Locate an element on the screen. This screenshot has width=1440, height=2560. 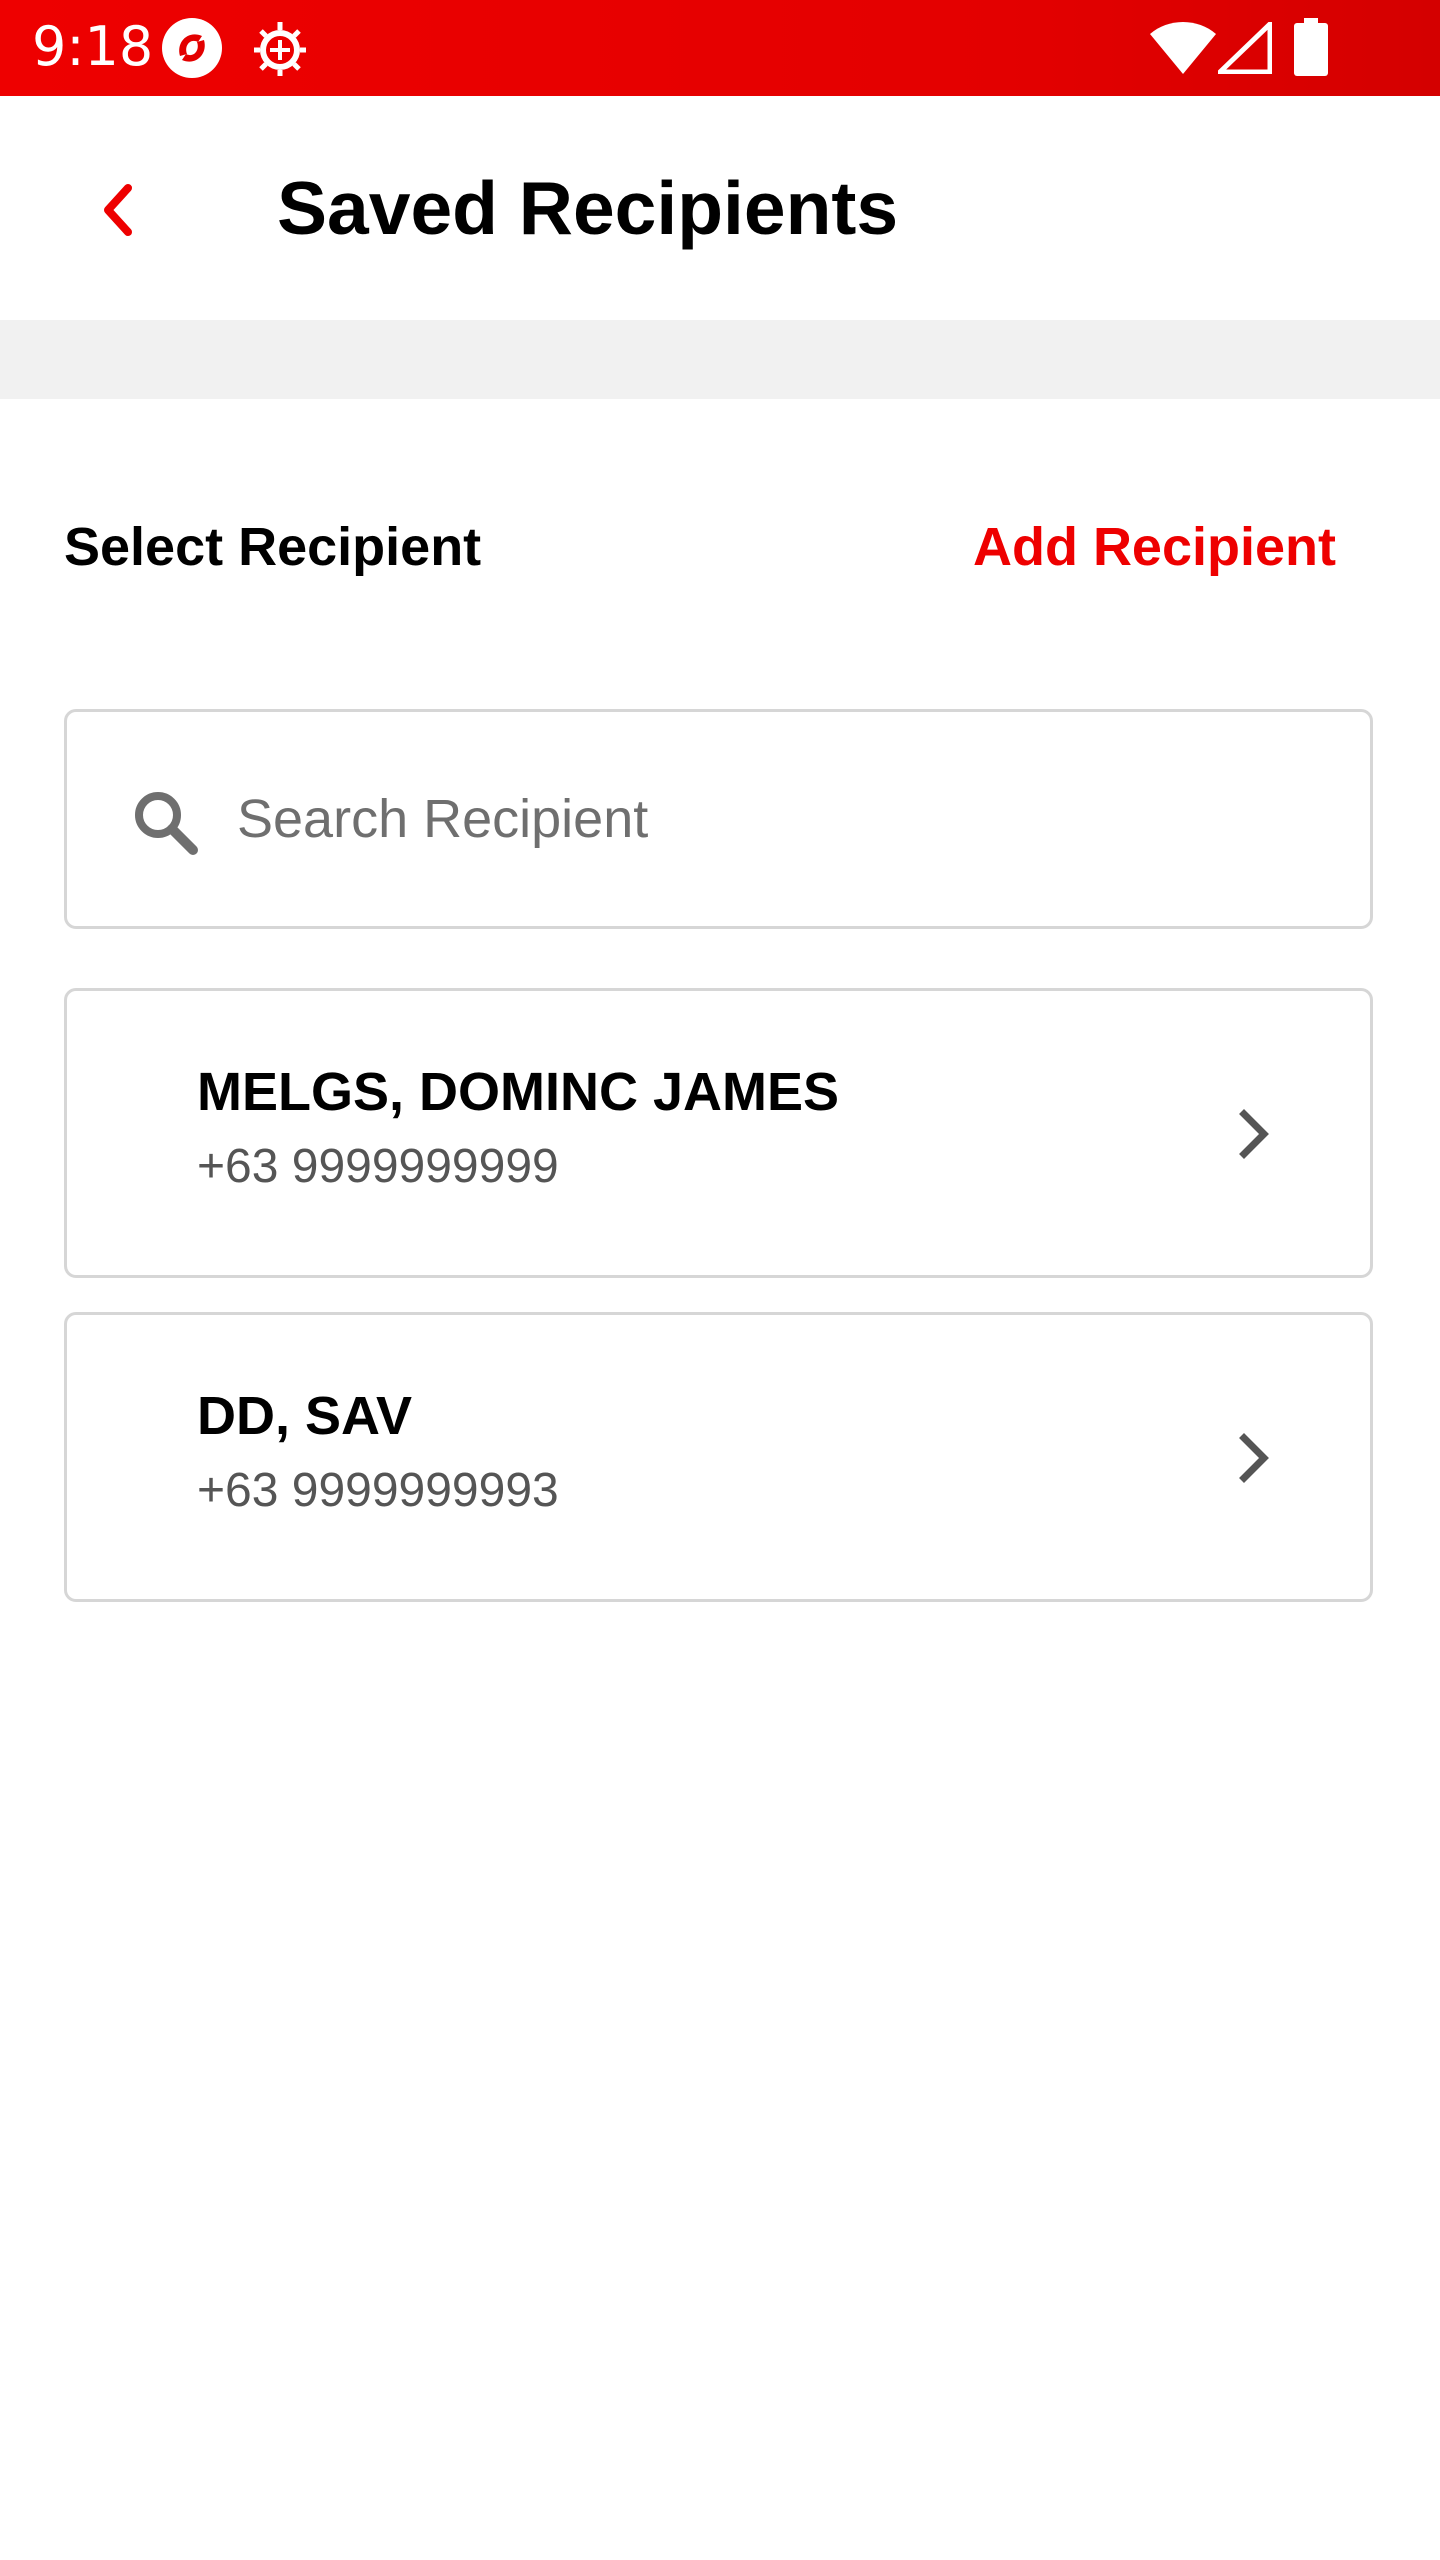
signal-icon is located at coordinates (1245, 48).